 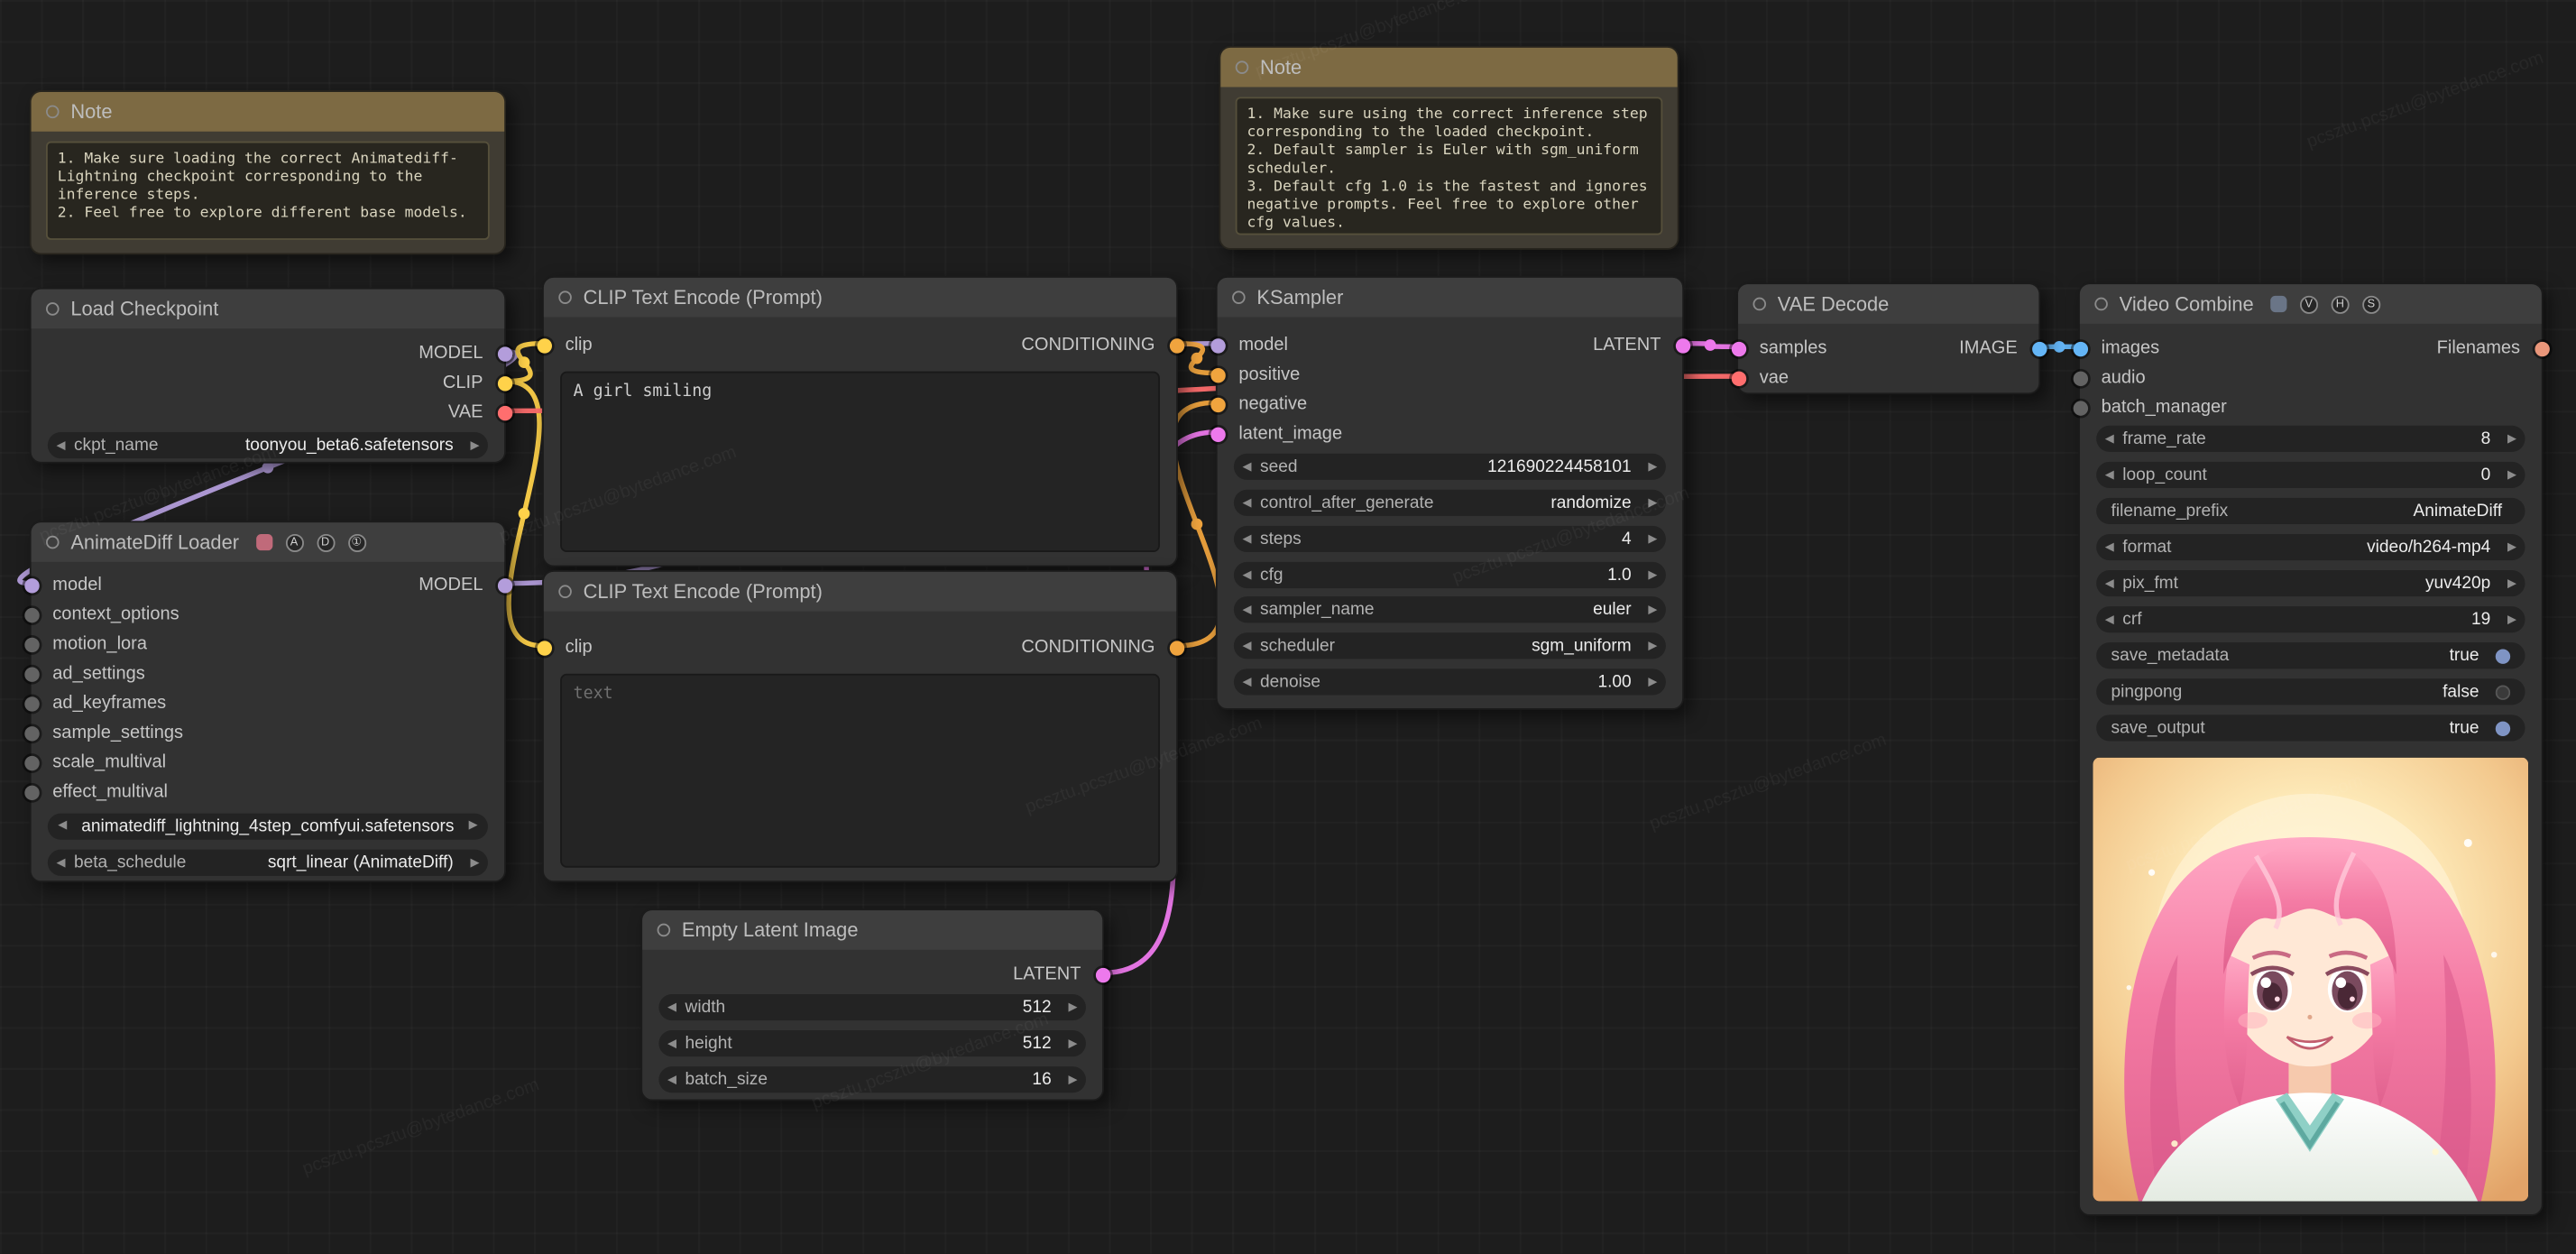 What do you see at coordinates (504, 383) in the screenshot?
I see `output-port-clip` at bounding box center [504, 383].